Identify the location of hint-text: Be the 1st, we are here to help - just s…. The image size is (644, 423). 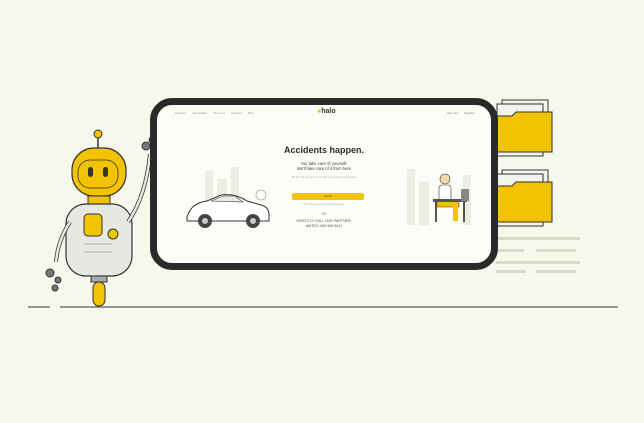
(324, 177).